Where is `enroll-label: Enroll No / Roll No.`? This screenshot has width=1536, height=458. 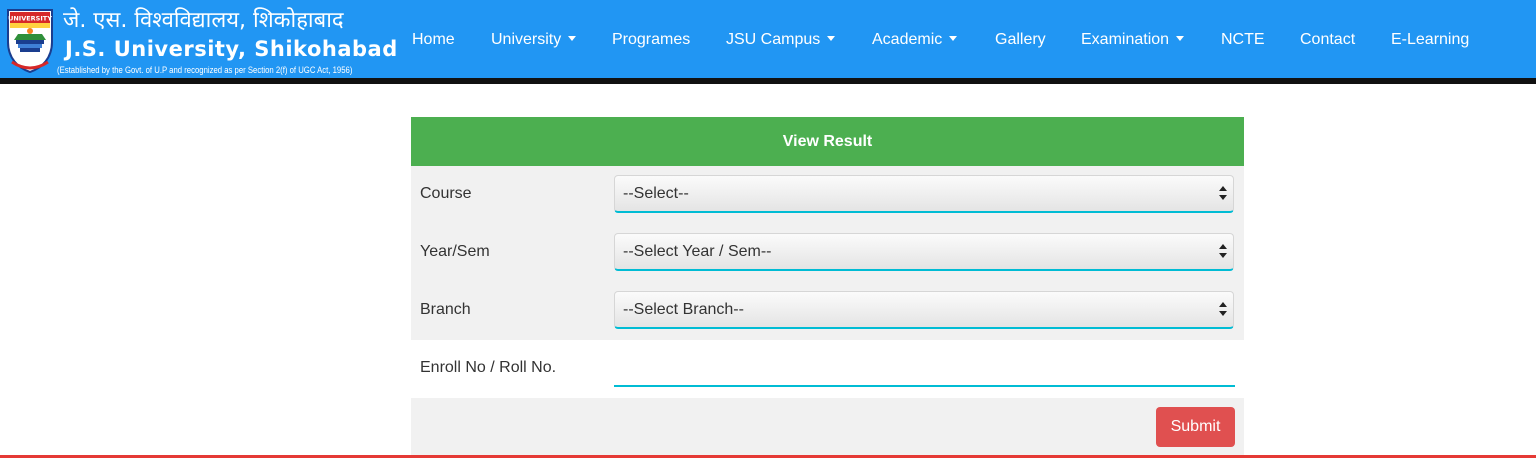
enroll-label: Enroll No / Roll No. is located at coordinates (488, 367).